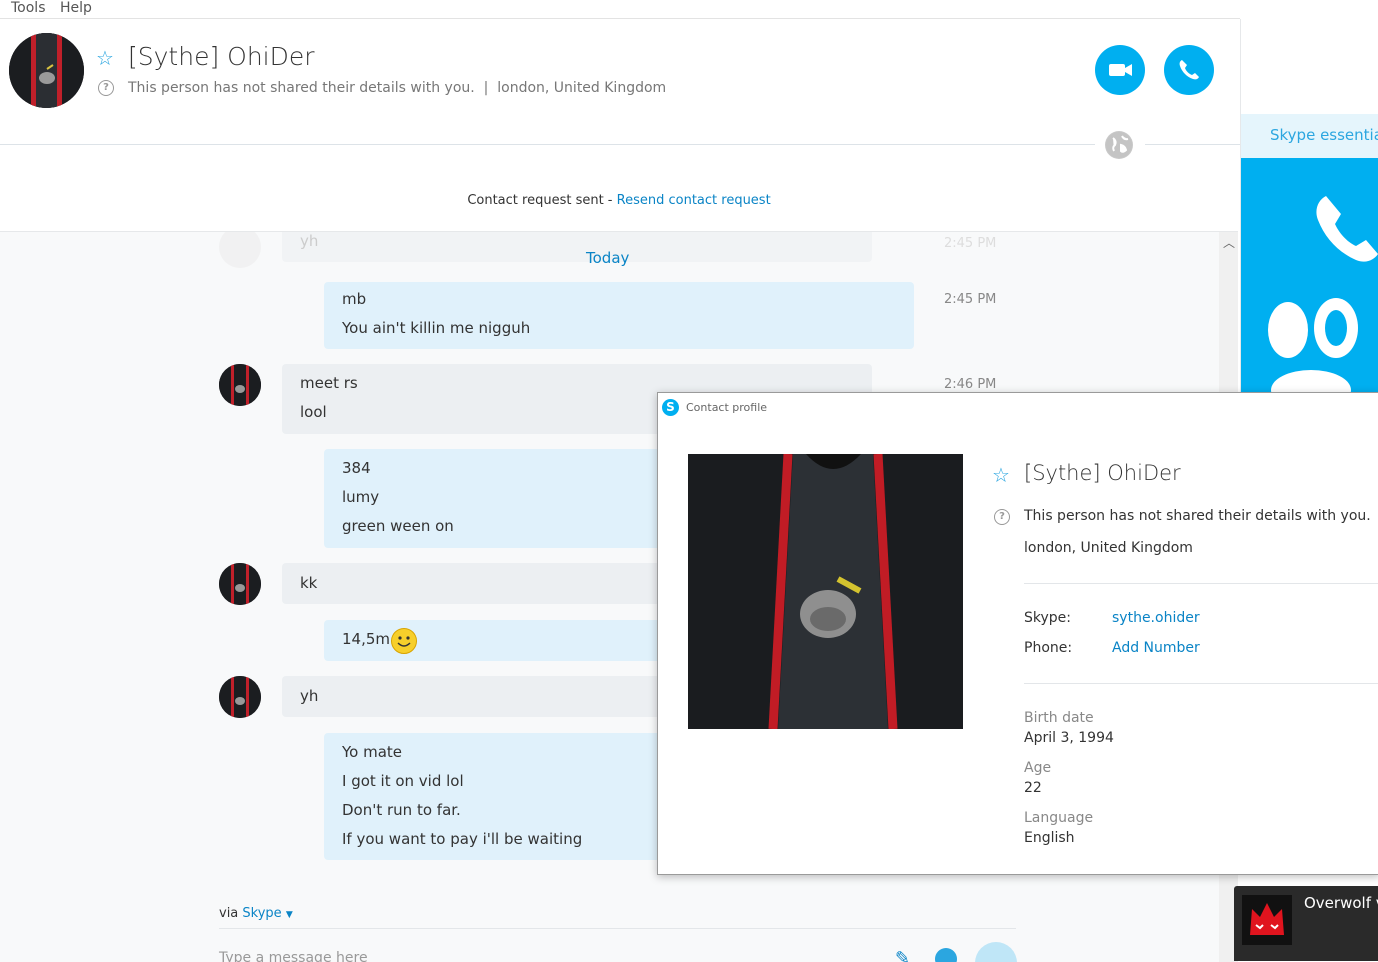 The image size is (1378, 962). Describe the element at coordinates (293, 956) in the screenshot. I see `compose-input: Type a message here` at that location.